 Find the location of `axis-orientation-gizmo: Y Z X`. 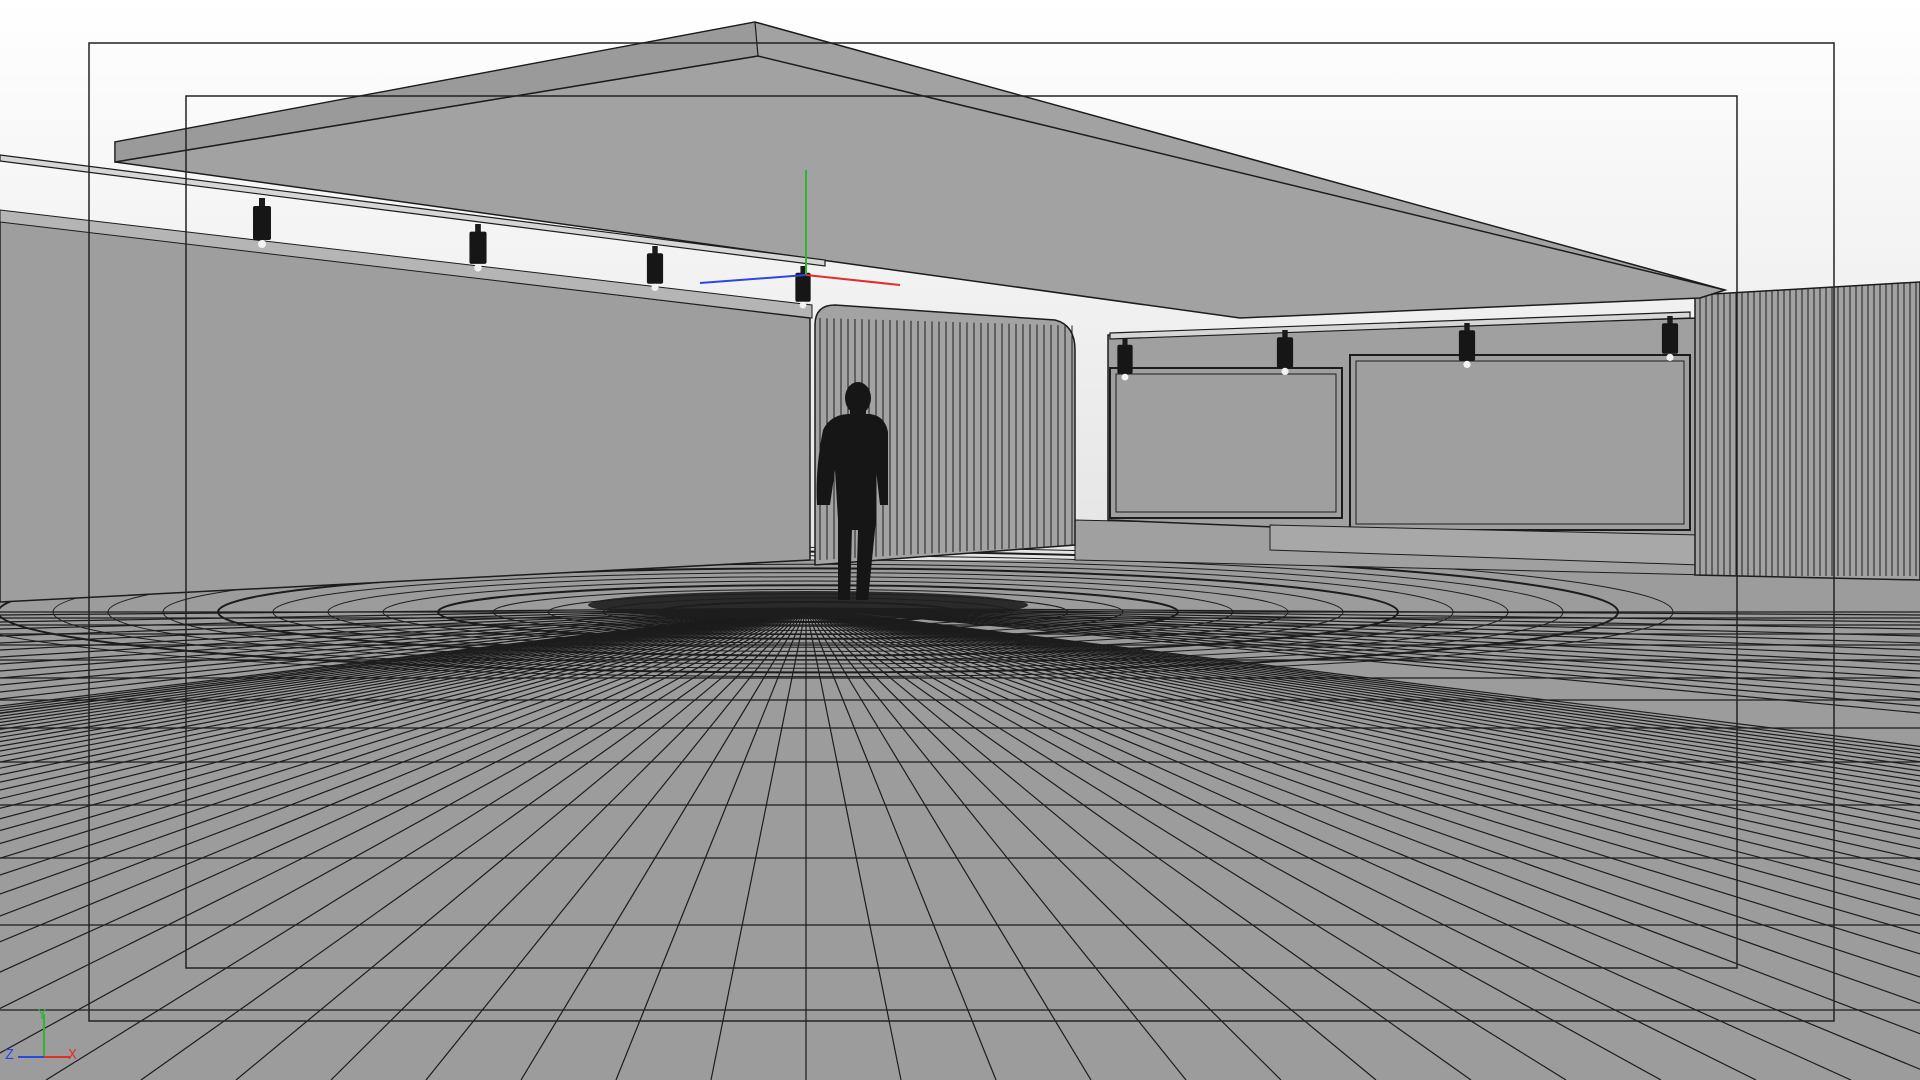

axis-orientation-gizmo: Y Z X is located at coordinates (45, 1040).